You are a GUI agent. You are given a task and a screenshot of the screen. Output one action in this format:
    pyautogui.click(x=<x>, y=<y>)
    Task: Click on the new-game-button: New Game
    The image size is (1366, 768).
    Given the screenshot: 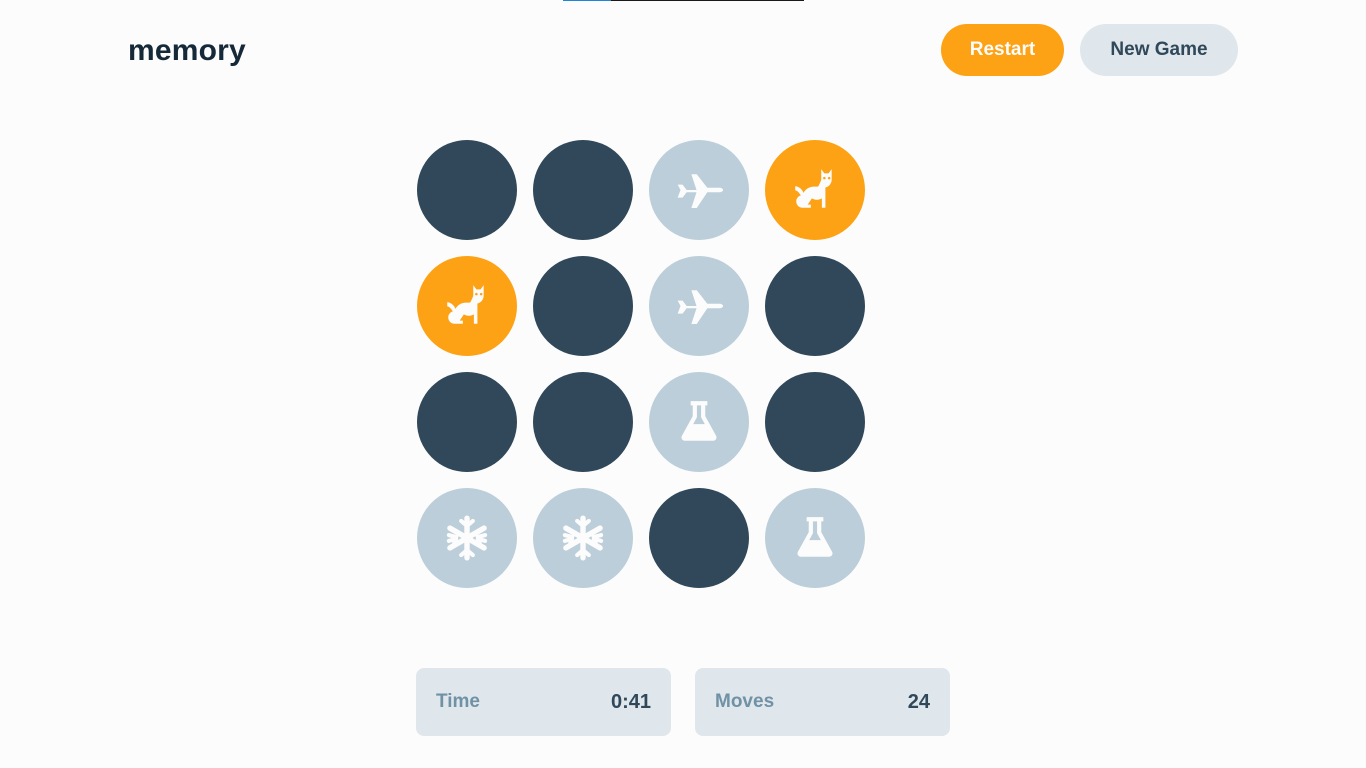 What is the action you would take?
    pyautogui.click(x=1159, y=50)
    